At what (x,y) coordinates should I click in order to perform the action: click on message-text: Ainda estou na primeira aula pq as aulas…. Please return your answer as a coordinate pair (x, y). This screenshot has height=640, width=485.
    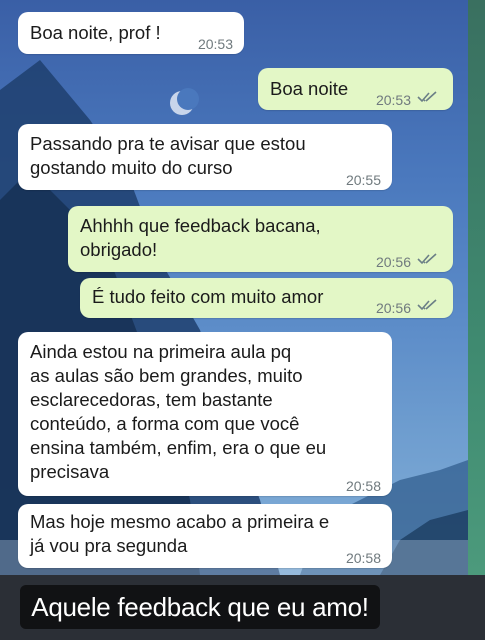
    Looking at the image, I should click on (178, 411).